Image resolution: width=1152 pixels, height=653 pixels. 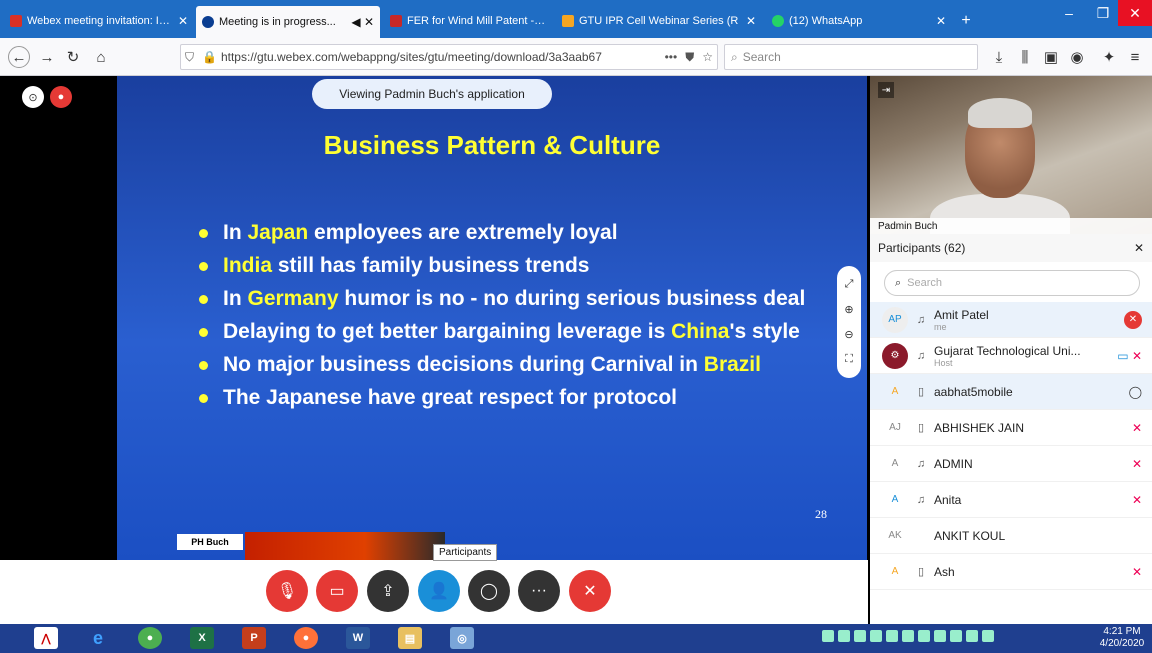 I want to click on library-icon: ⫼, so click(x=1025, y=57).